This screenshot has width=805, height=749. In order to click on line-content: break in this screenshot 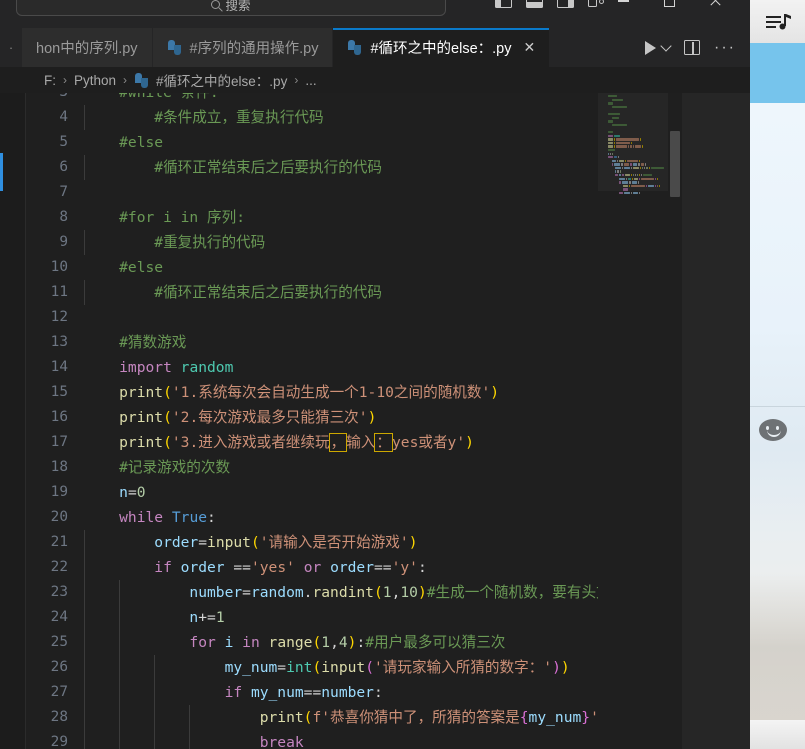, I will do `click(376, 739)`.